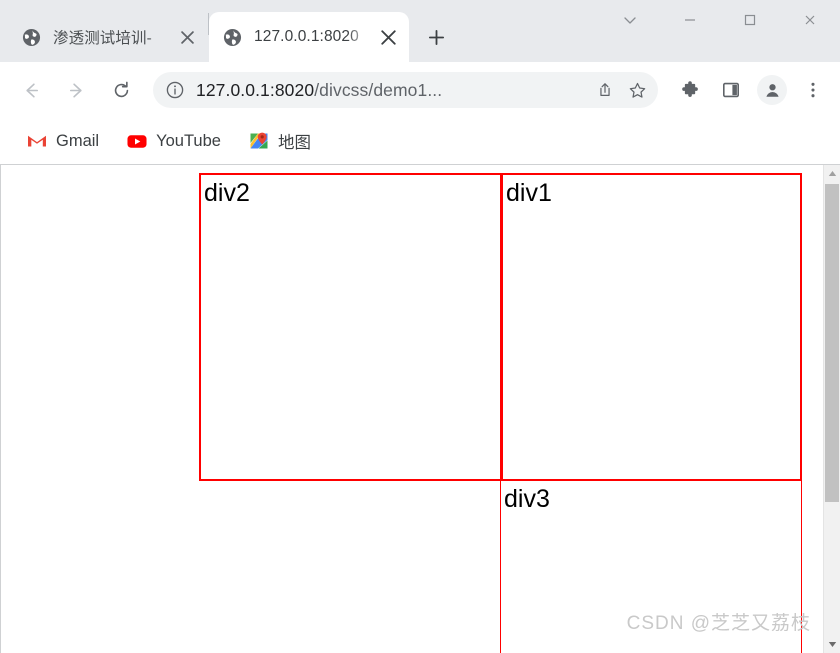 The image size is (840, 653). I want to click on scroll-thumb, so click(832, 343).